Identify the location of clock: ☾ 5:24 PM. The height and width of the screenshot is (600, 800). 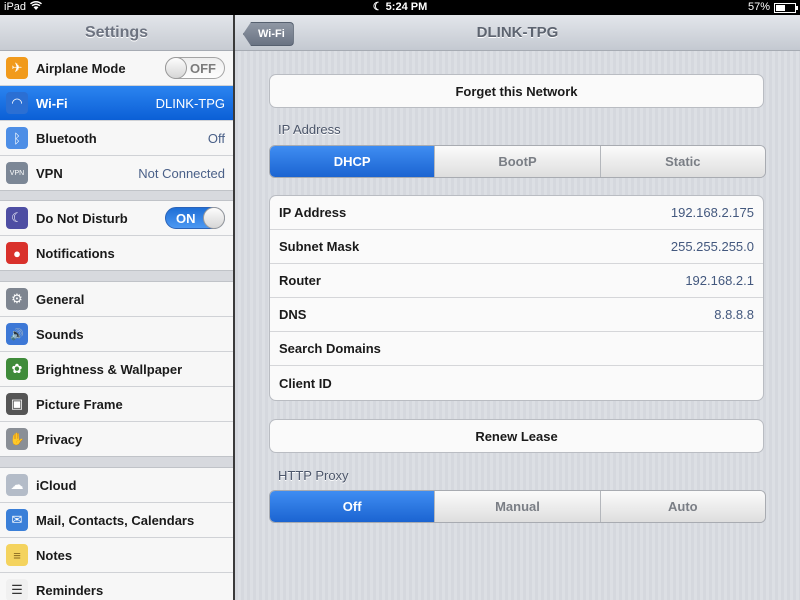
(400, 7).